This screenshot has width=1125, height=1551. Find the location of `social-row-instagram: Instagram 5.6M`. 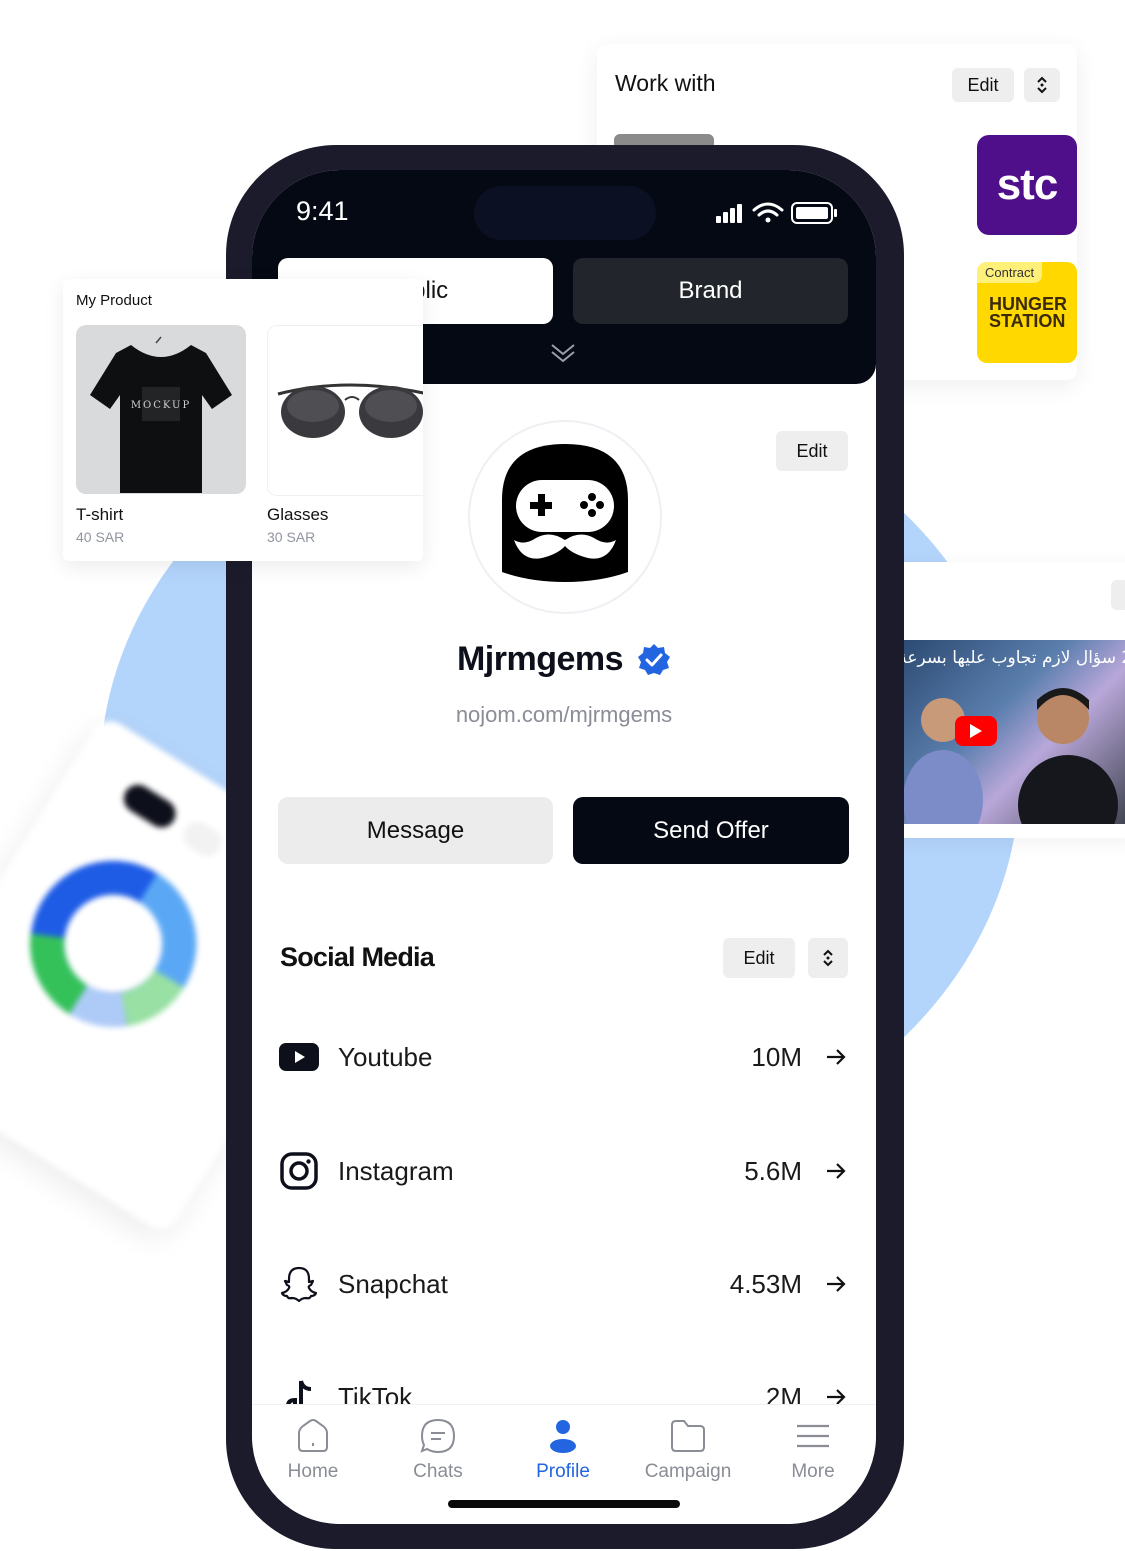

social-row-instagram: Instagram 5.6M is located at coordinates (563, 1171).